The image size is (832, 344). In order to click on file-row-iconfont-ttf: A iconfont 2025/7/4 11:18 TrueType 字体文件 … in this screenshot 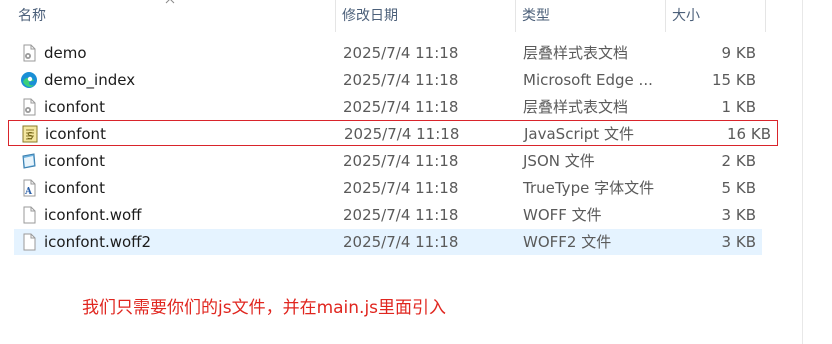, I will do `click(388, 188)`.